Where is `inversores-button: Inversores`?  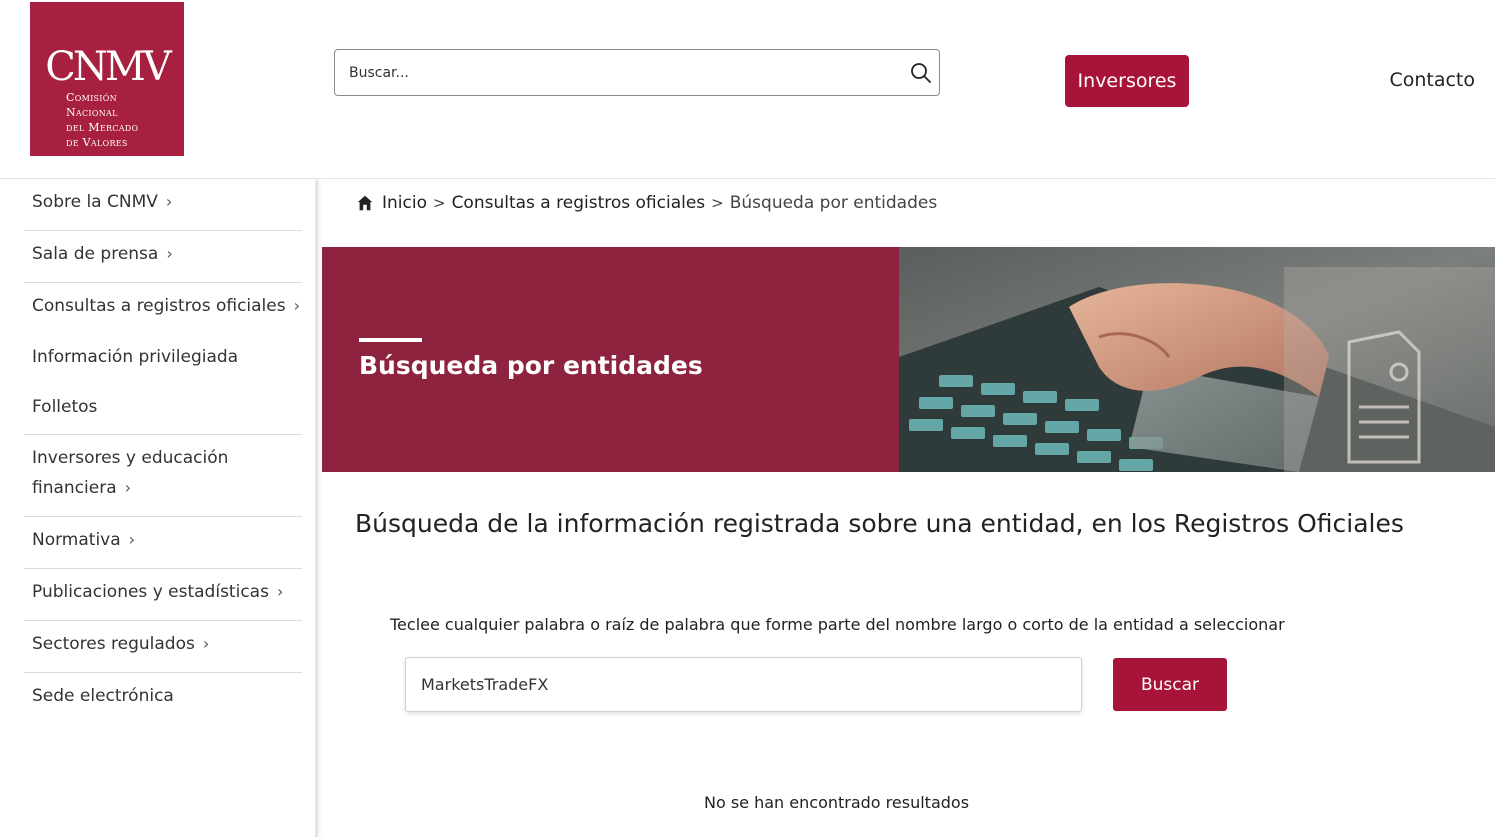 inversores-button: Inversores is located at coordinates (1127, 81).